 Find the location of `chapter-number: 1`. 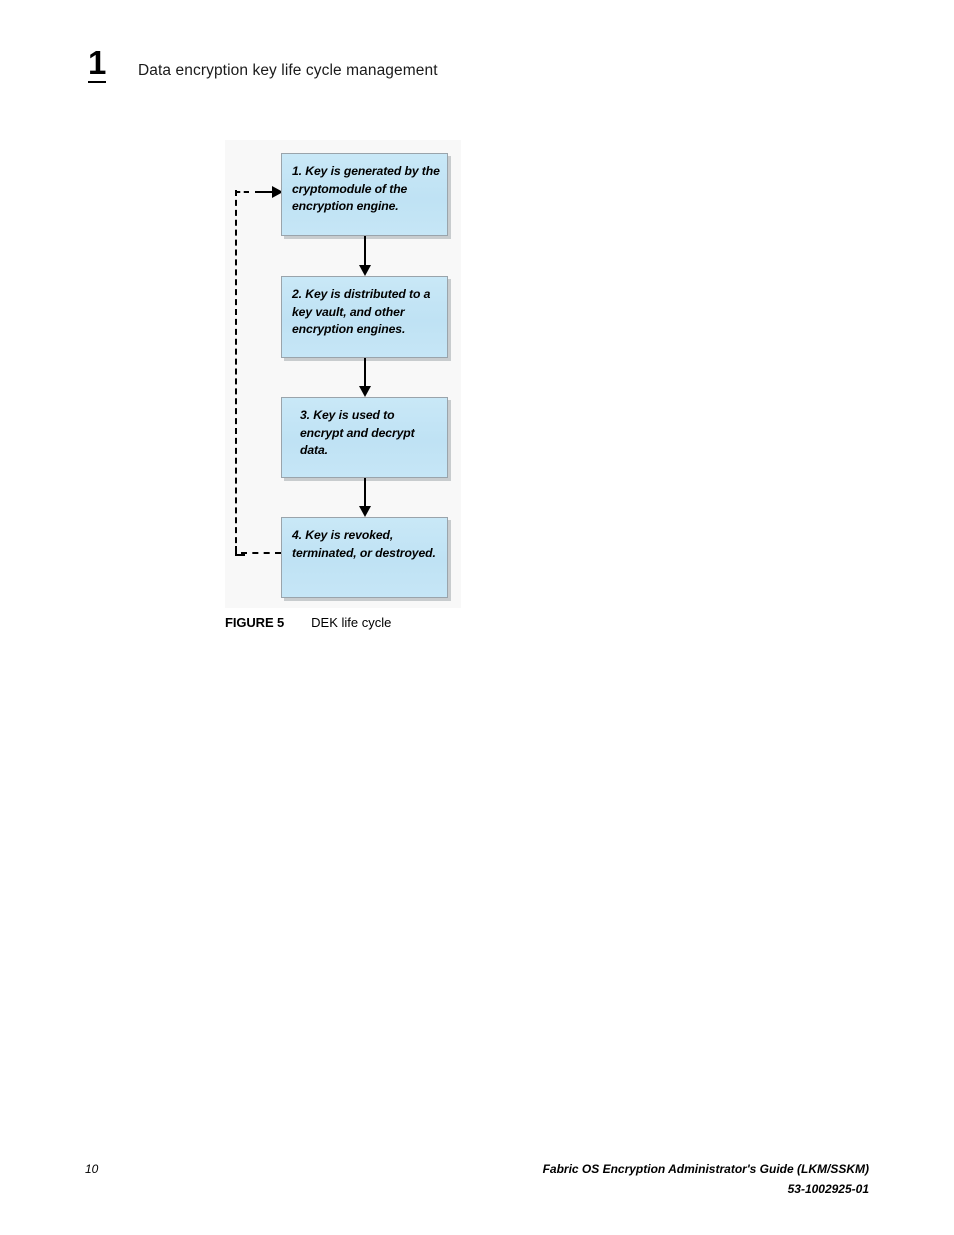

chapter-number: 1 is located at coordinates (97, 63).